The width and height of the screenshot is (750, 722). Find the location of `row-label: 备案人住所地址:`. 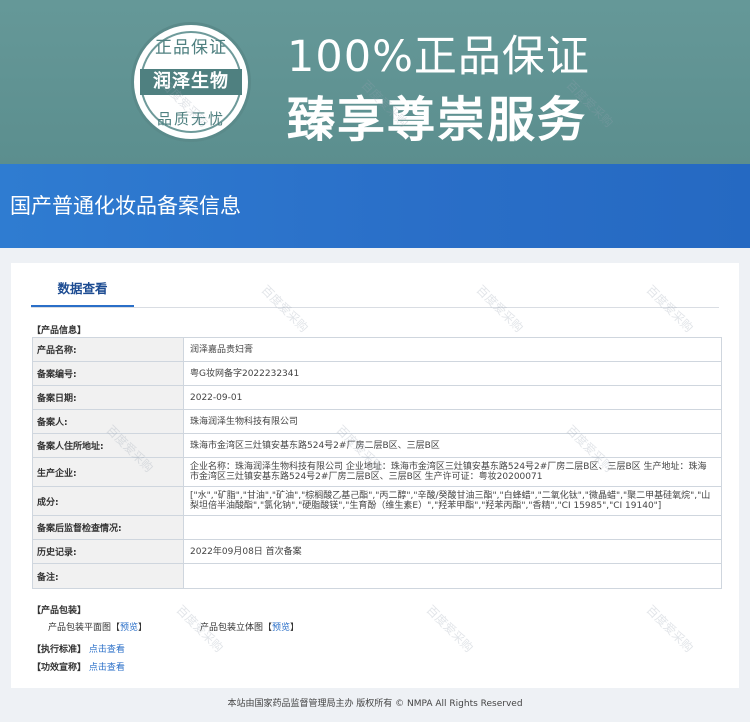

row-label: 备案人住所地址: is located at coordinates (108, 445).